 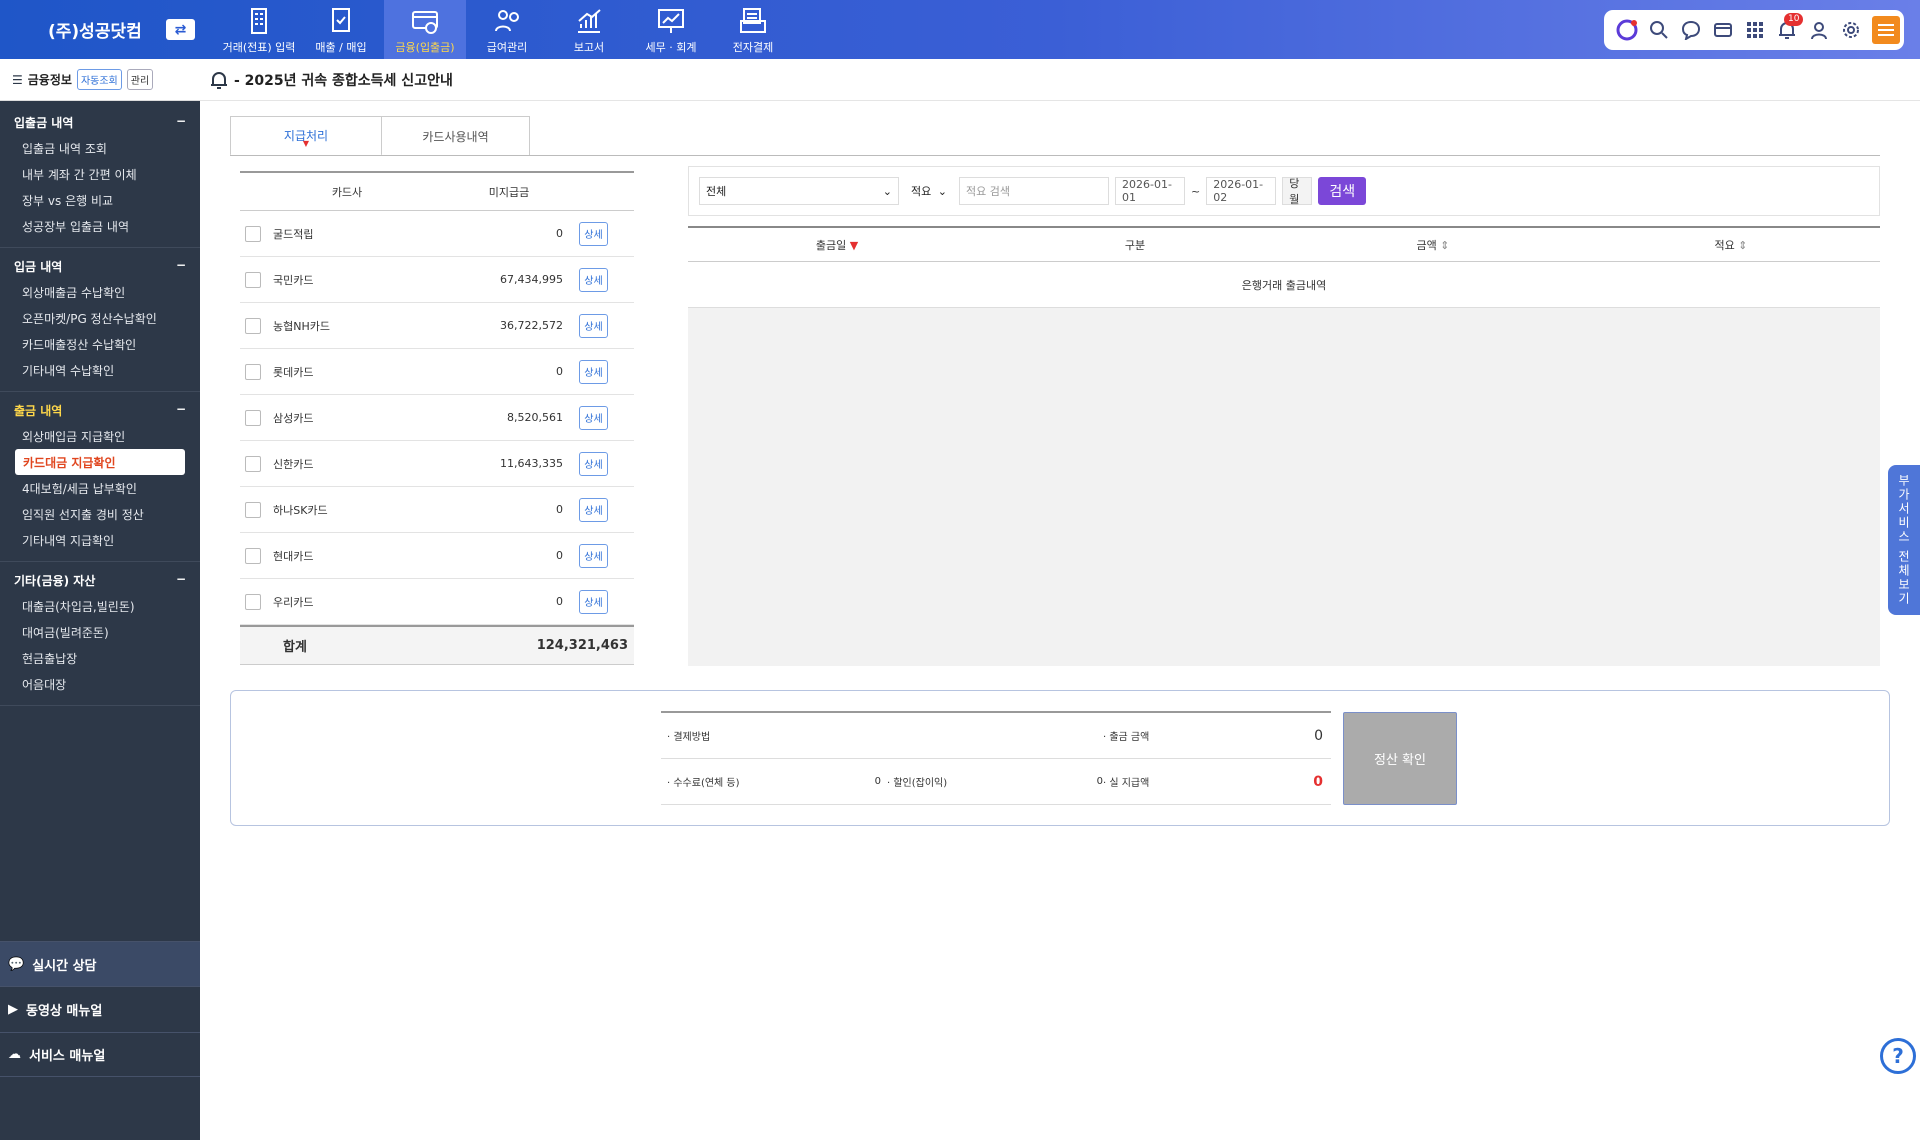 I want to click on menu-finance: 금융(입출금), so click(x=425, y=29).